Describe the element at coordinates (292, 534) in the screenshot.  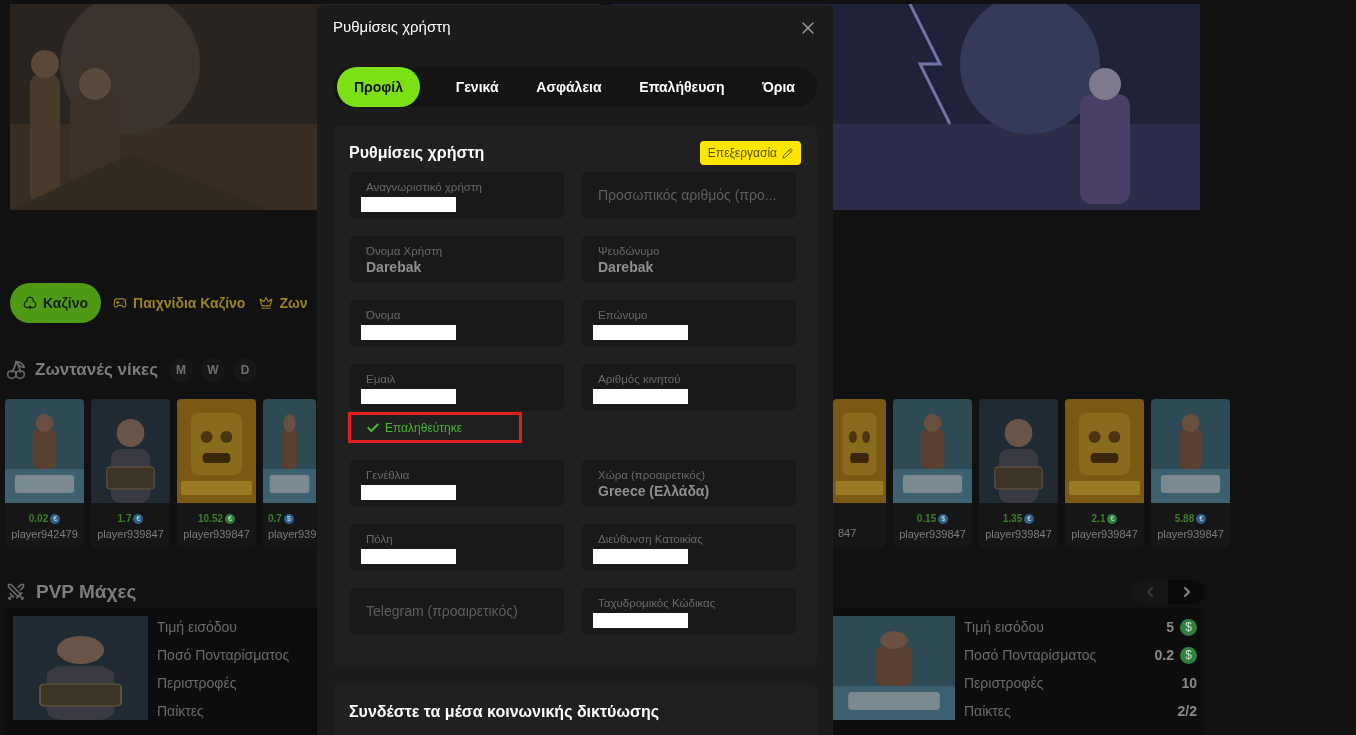
I see `player-name: player939` at that location.